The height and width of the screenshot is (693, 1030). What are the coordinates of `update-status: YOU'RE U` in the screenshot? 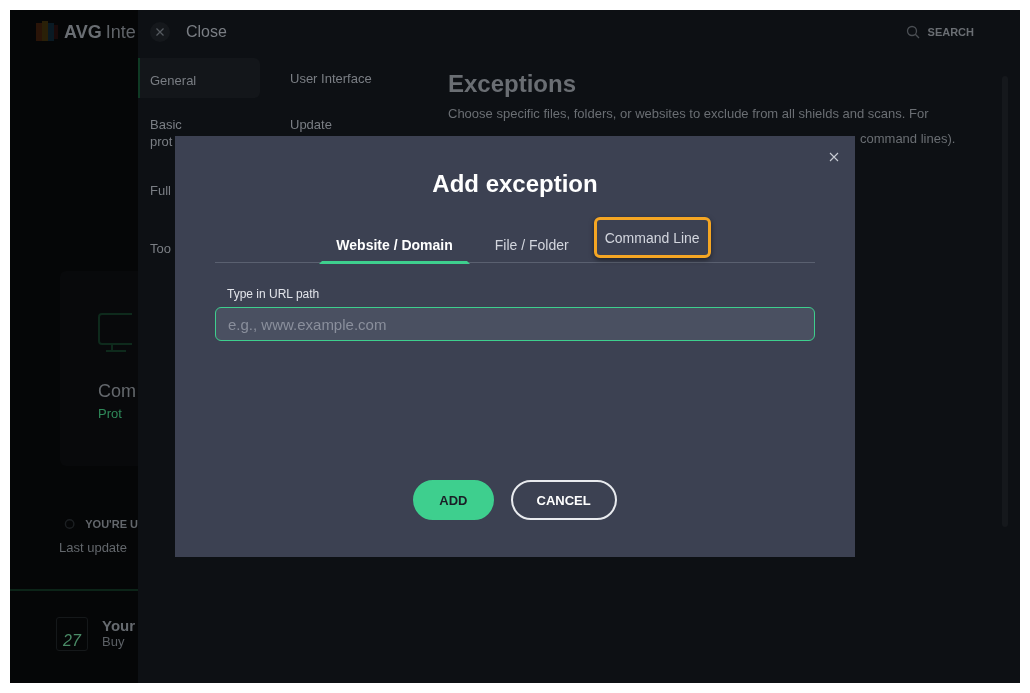 It's located at (111, 524).